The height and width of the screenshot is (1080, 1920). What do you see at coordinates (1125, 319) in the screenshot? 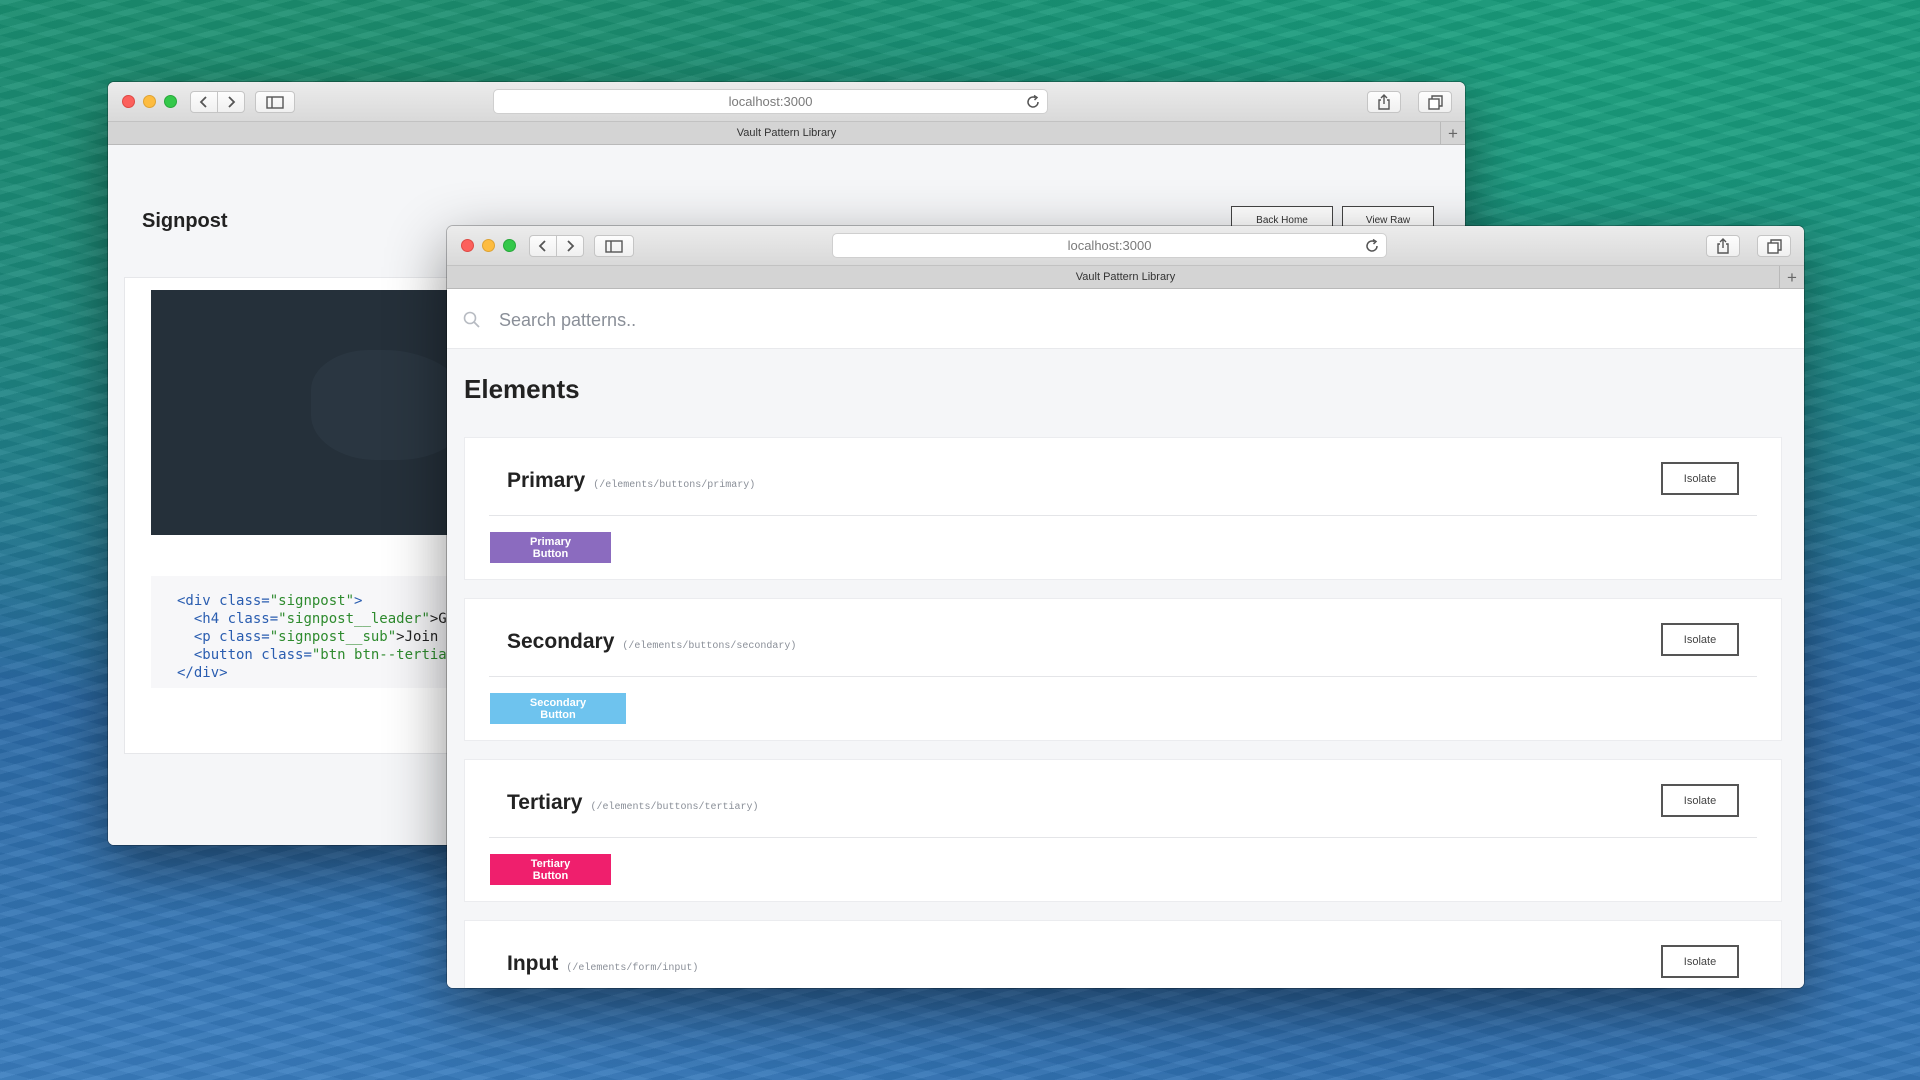
I see `search-bar` at bounding box center [1125, 319].